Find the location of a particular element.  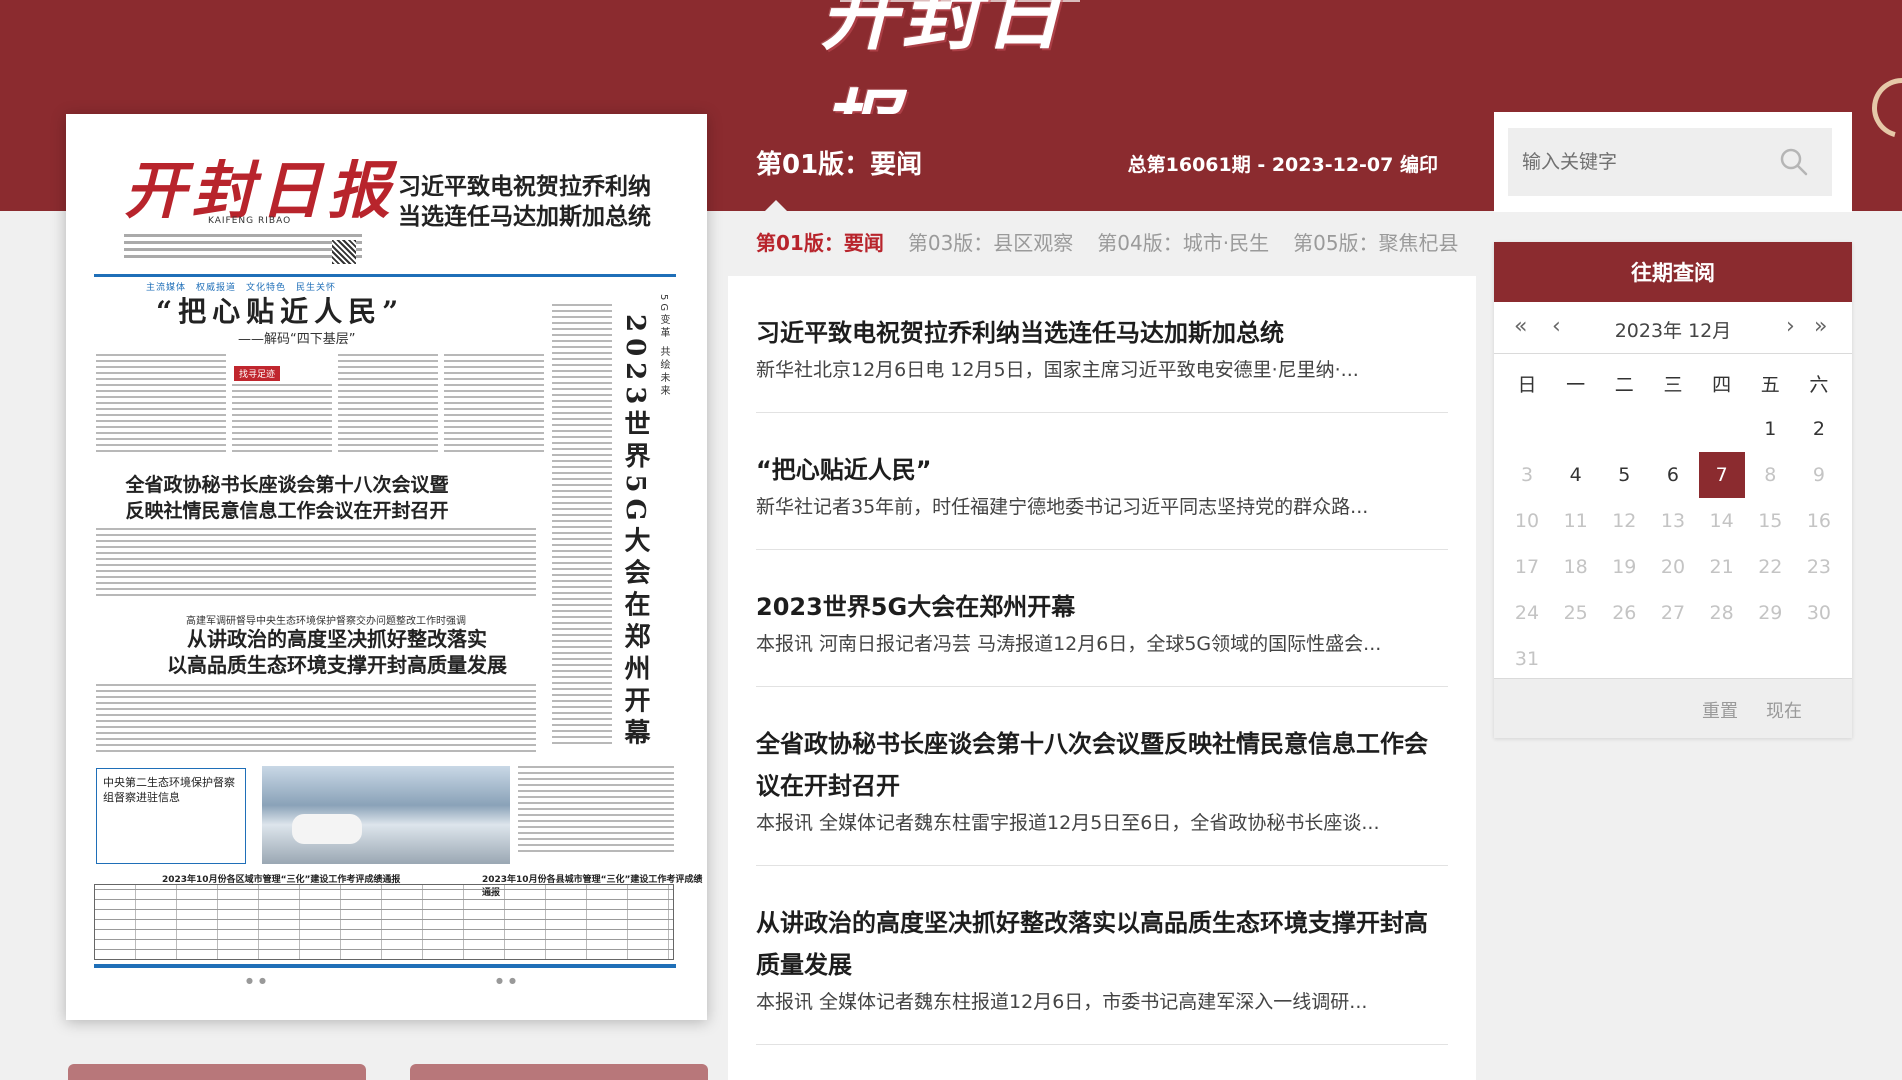

calendar-day: 2 is located at coordinates (1819, 429).